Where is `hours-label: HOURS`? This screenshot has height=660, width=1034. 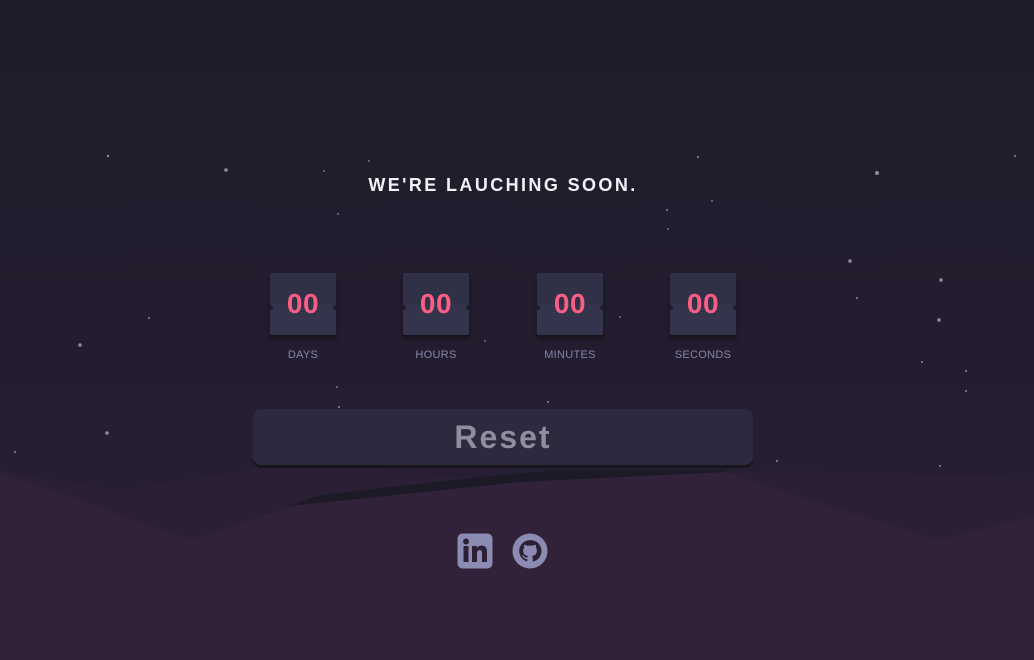
hours-label: HOURS is located at coordinates (436, 355).